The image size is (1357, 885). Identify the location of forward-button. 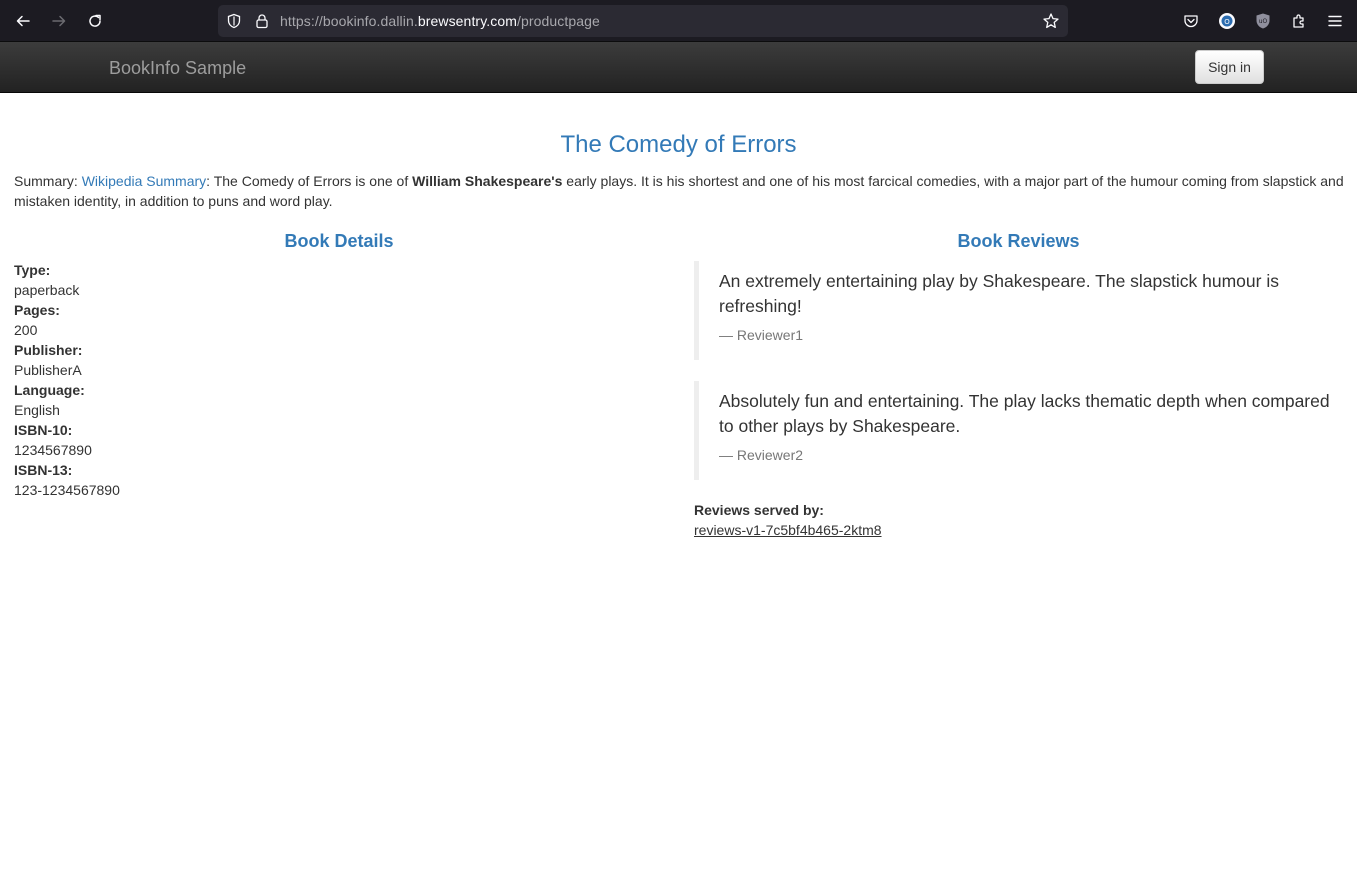
(59, 21).